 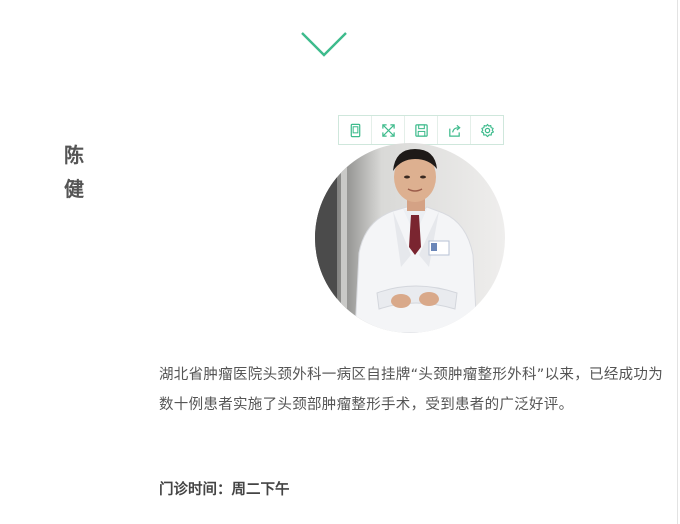 I want to click on save-icon, so click(x=421, y=130).